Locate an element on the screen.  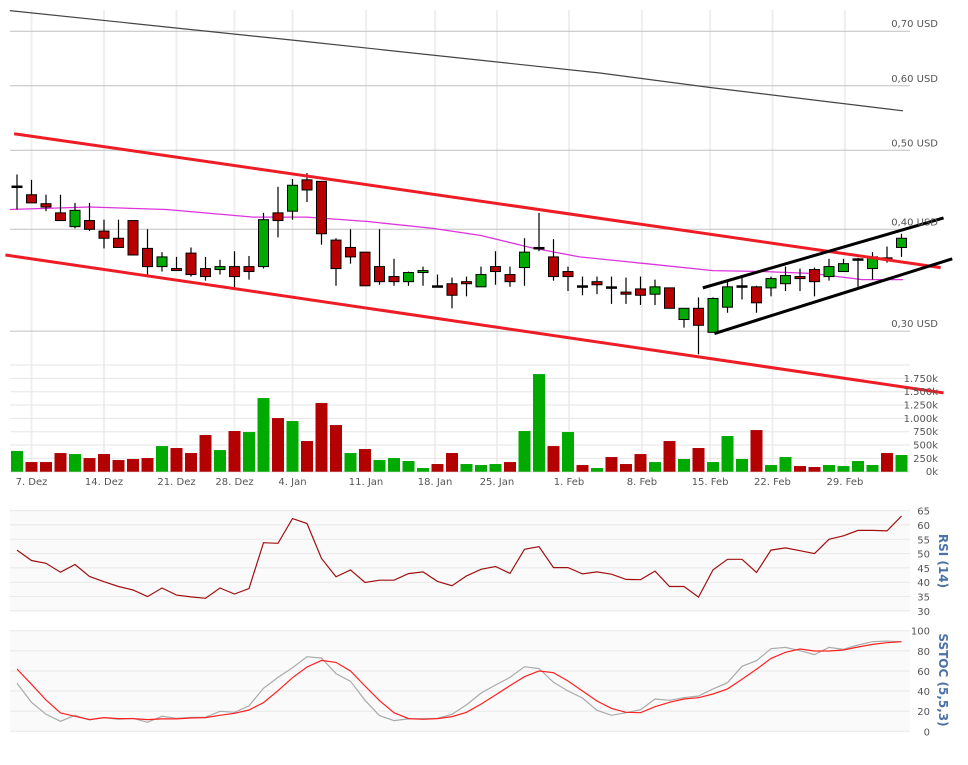
price-tick-label: 0,30 USD is located at coordinates (914, 324).